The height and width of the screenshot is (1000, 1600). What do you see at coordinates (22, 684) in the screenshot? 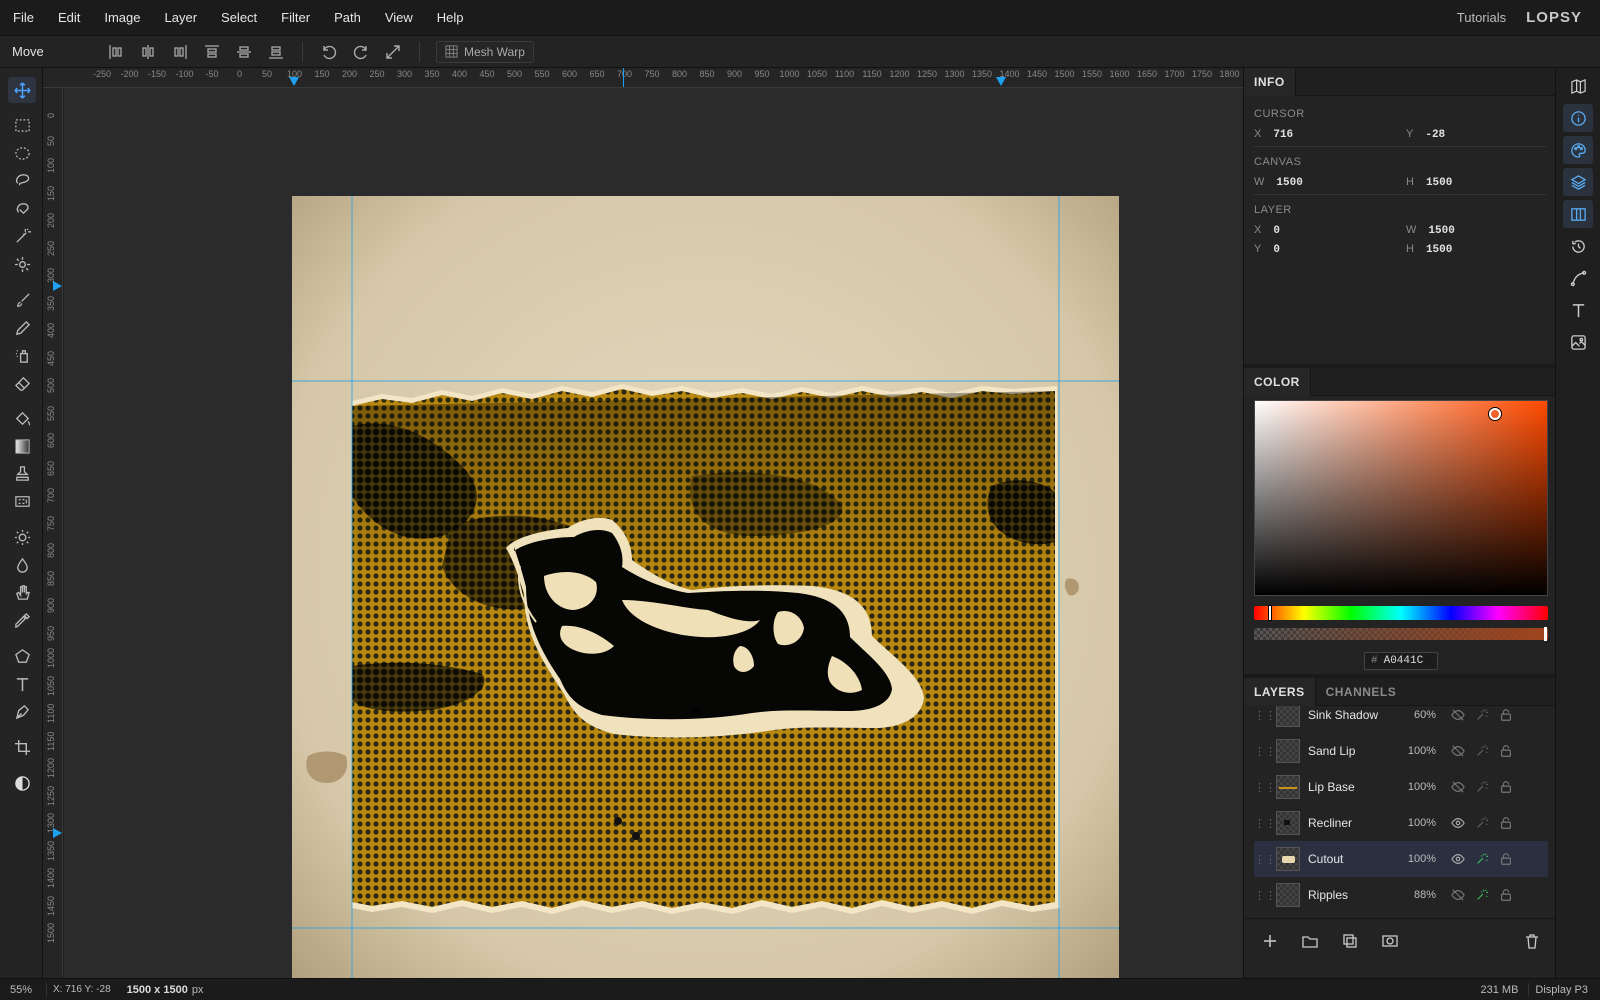
I see `text-tool` at bounding box center [22, 684].